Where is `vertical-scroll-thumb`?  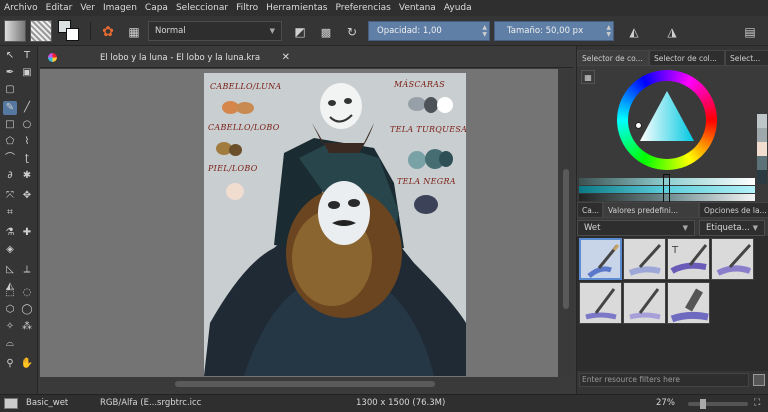 vertical-scroll-thumb is located at coordinates (566, 239).